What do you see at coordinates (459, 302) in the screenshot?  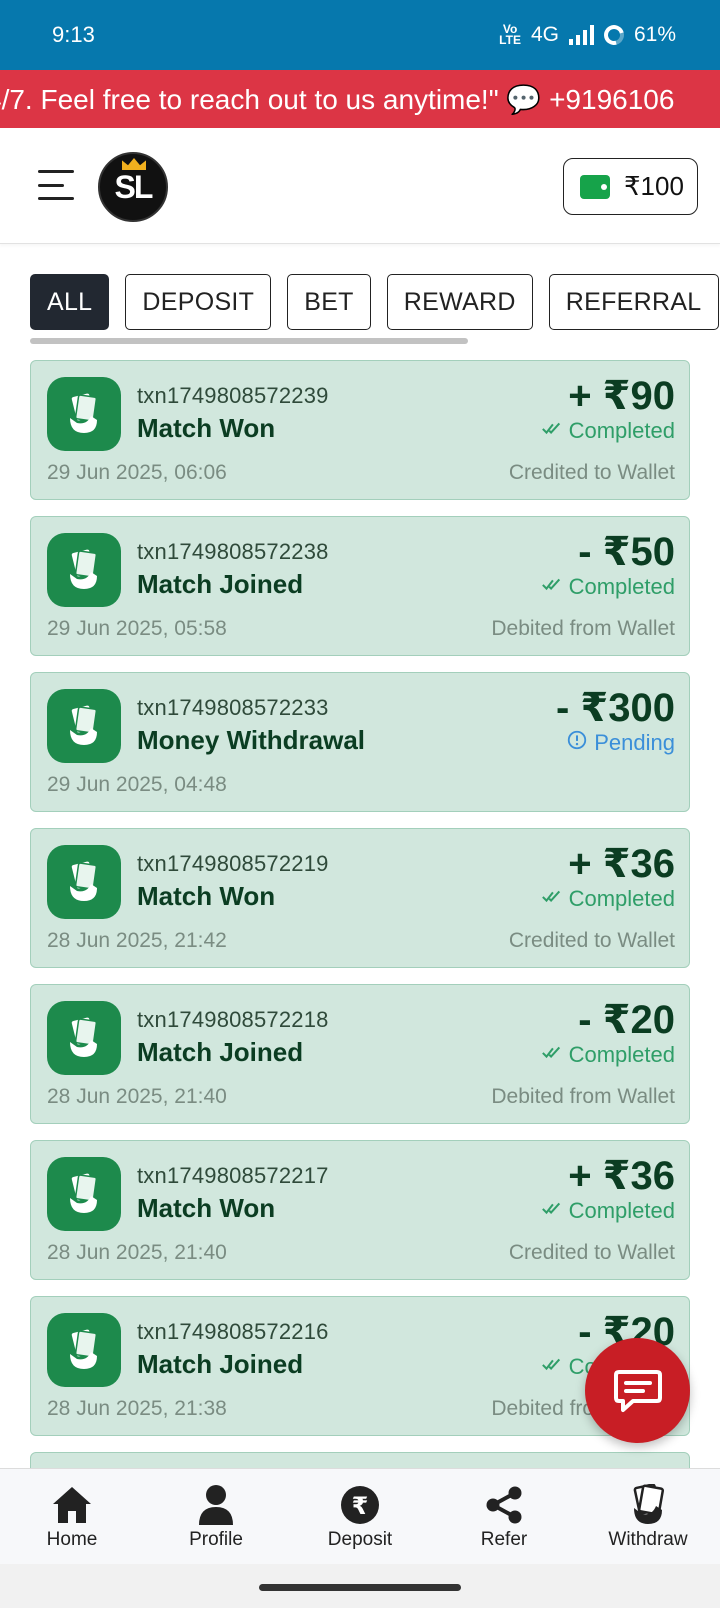 I see `tab-reward: REWARD` at bounding box center [459, 302].